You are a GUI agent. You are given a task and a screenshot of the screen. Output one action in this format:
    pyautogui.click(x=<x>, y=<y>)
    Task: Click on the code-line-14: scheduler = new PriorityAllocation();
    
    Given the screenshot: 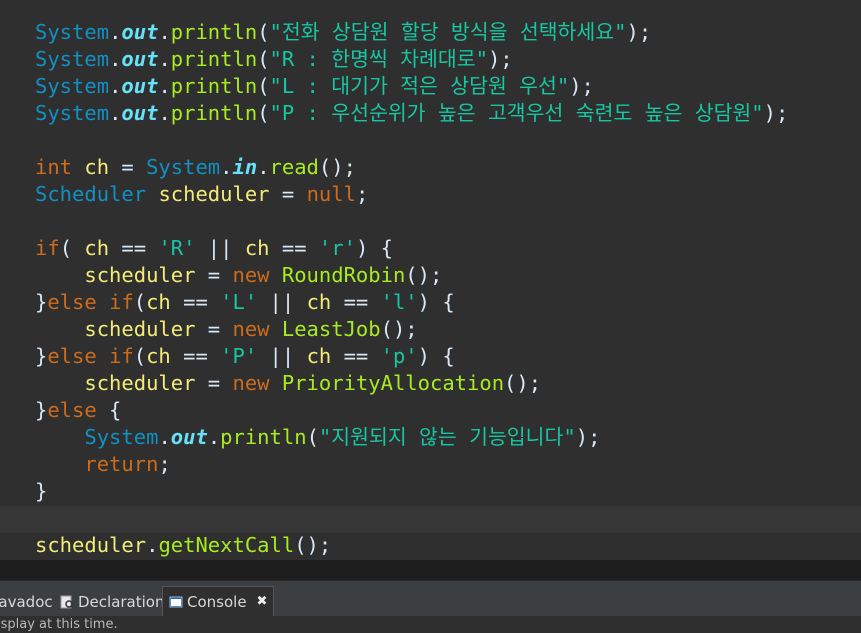 What is the action you would take?
    pyautogui.click(x=288, y=383)
    